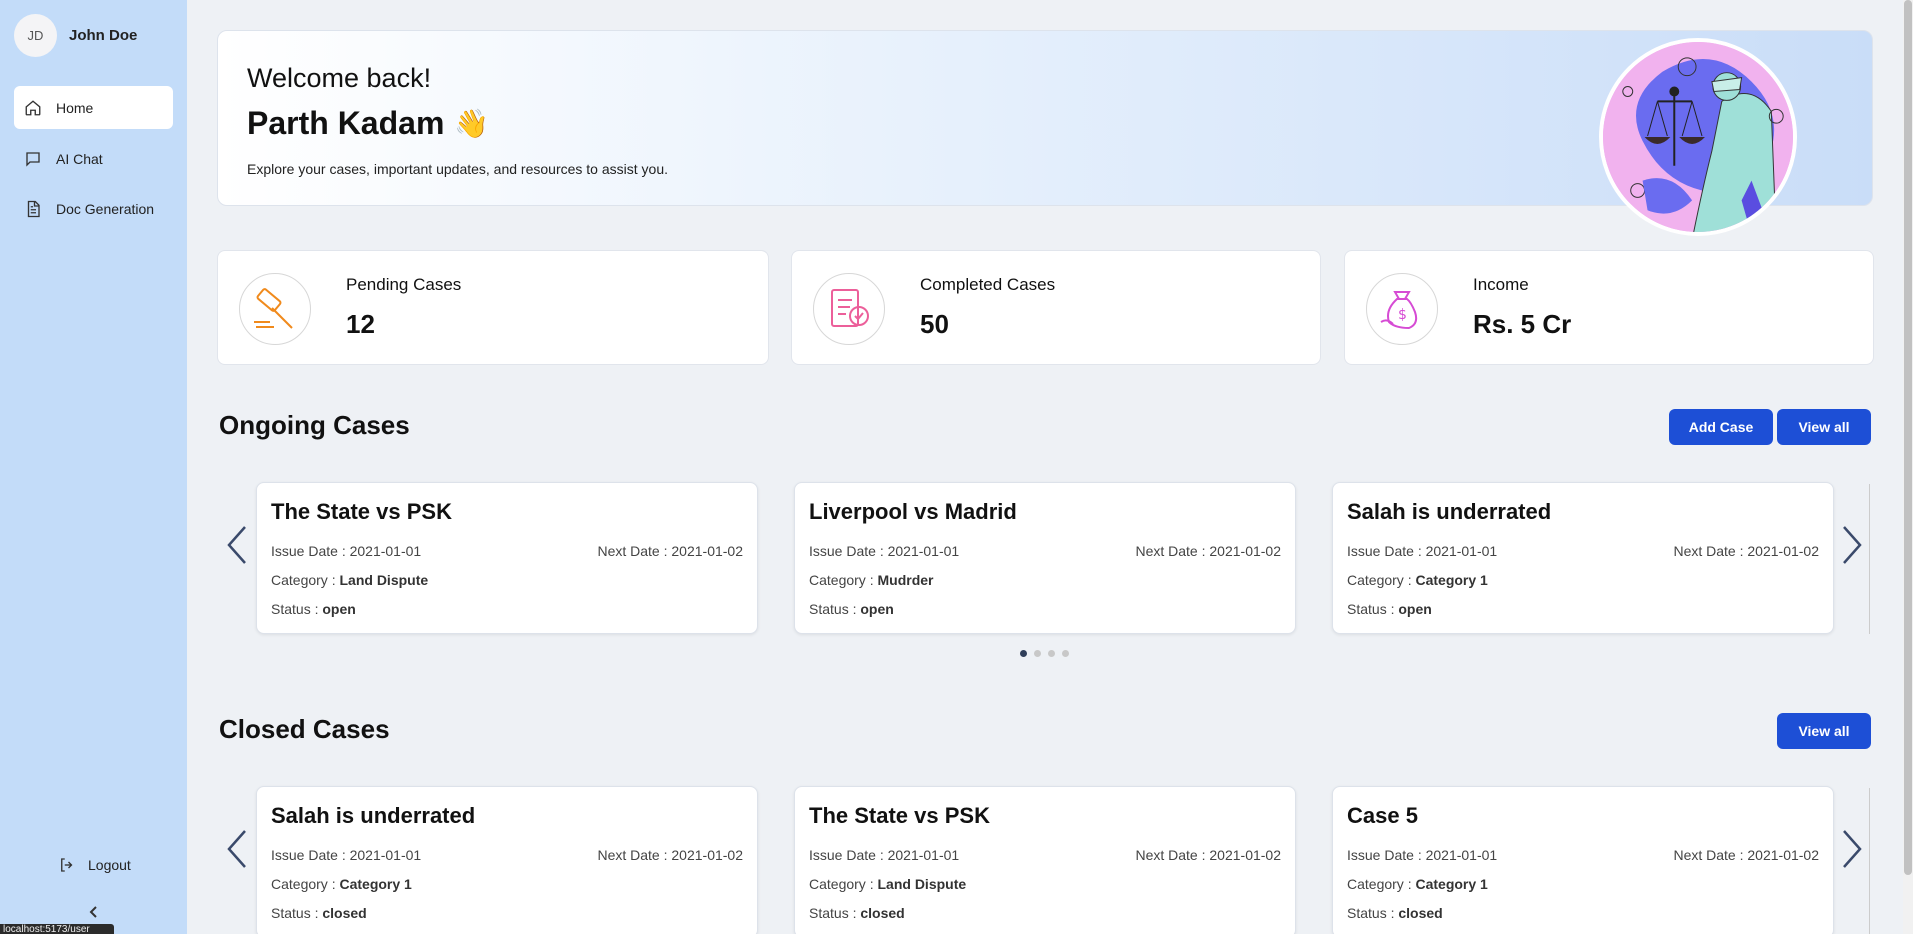  Describe the element at coordinates (346, 123) in the screenshot. I see `user-full-name: Parth Kadam` at that location.